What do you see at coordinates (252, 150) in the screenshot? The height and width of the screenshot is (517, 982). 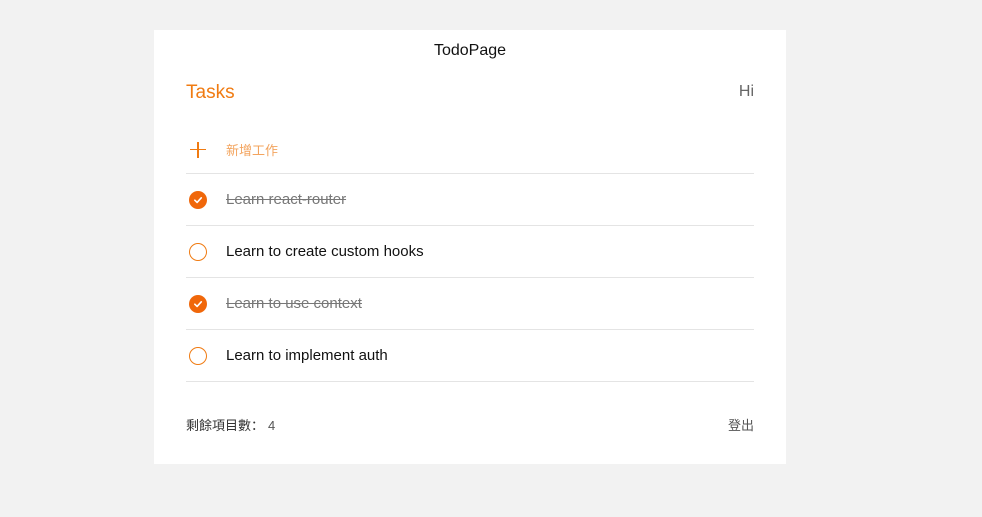 I see `add-task-label: 新增工作` at bounding box center [252, 150].